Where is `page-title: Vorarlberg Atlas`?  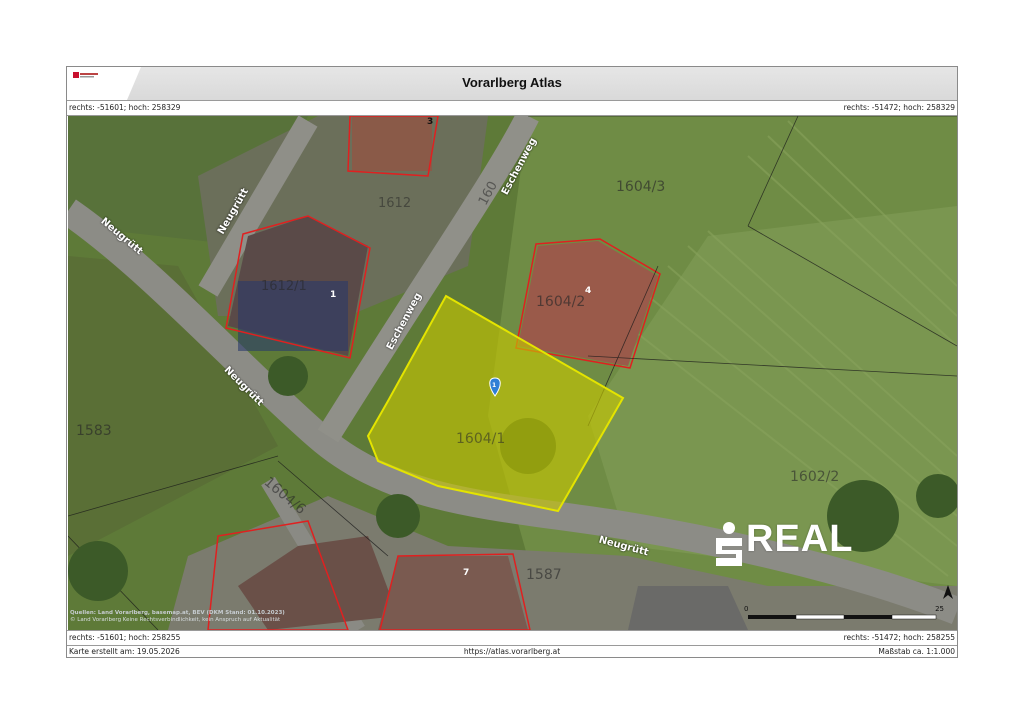 page-title: Vorarlberg Atlas is located at coordinates (512, 82).